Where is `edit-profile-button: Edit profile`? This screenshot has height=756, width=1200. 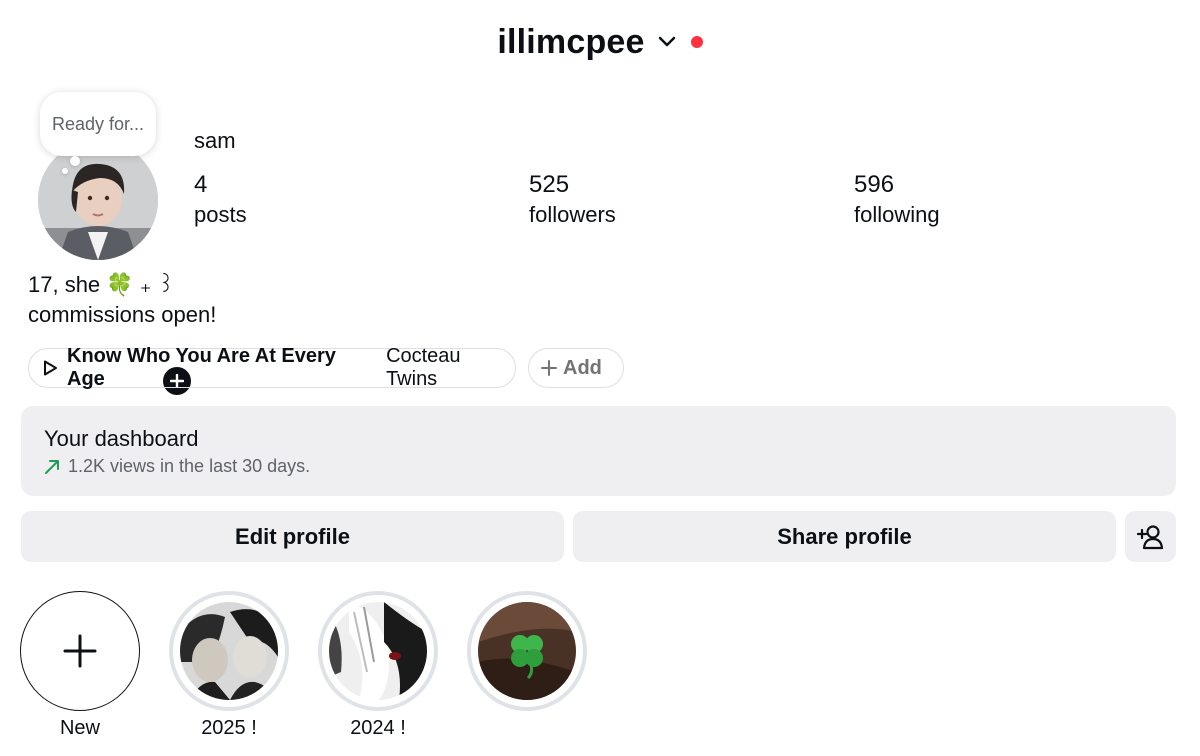 edit-profile-button: Edit profile is located at coordinates (292, 536).